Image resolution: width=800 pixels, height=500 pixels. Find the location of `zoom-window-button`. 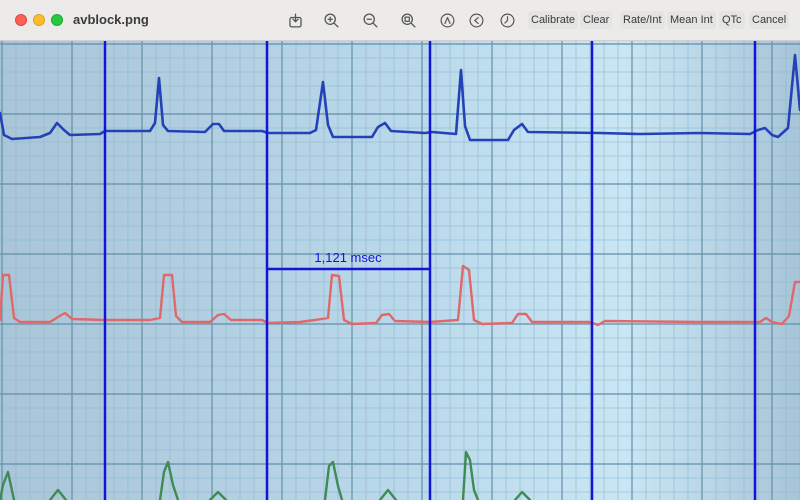

zoom-window-button is located at coordinates (57, 20).